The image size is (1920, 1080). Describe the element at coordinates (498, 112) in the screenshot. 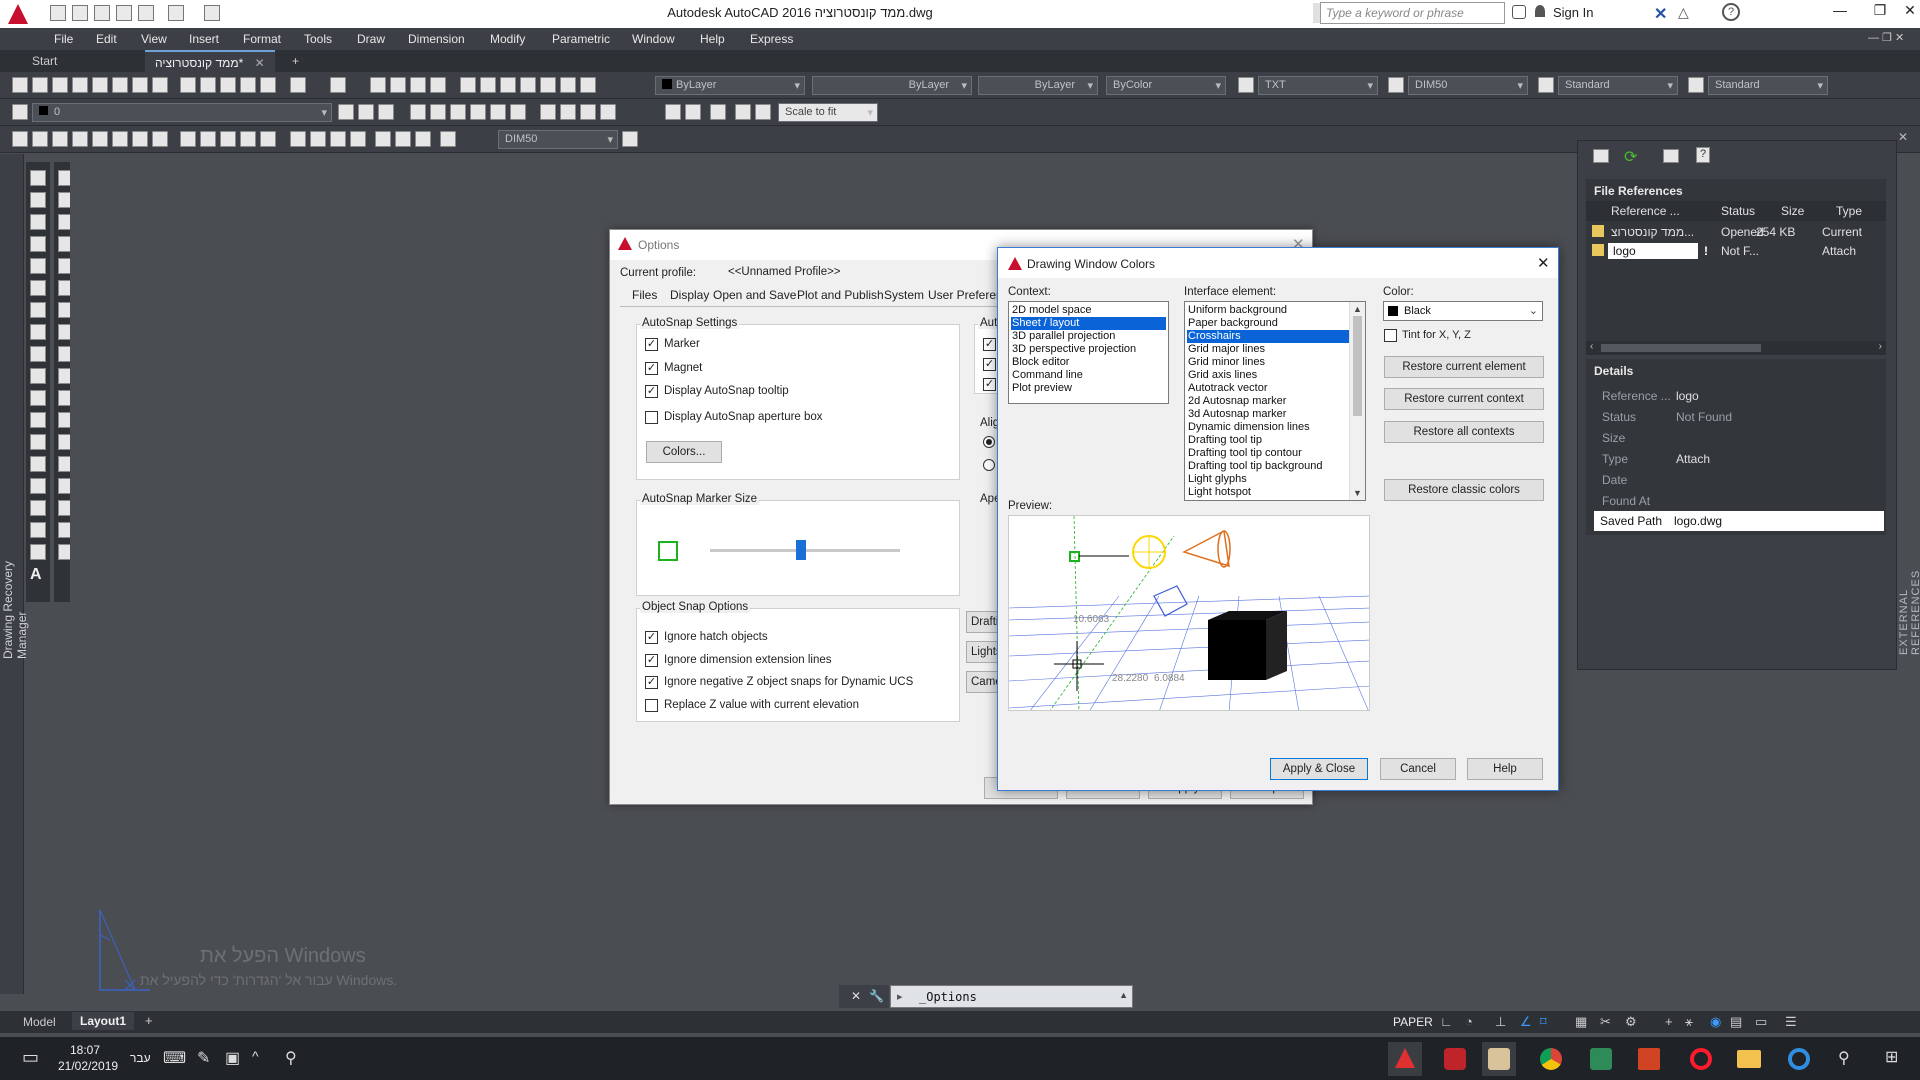

I see `layer-tool-5-icon` at that location.